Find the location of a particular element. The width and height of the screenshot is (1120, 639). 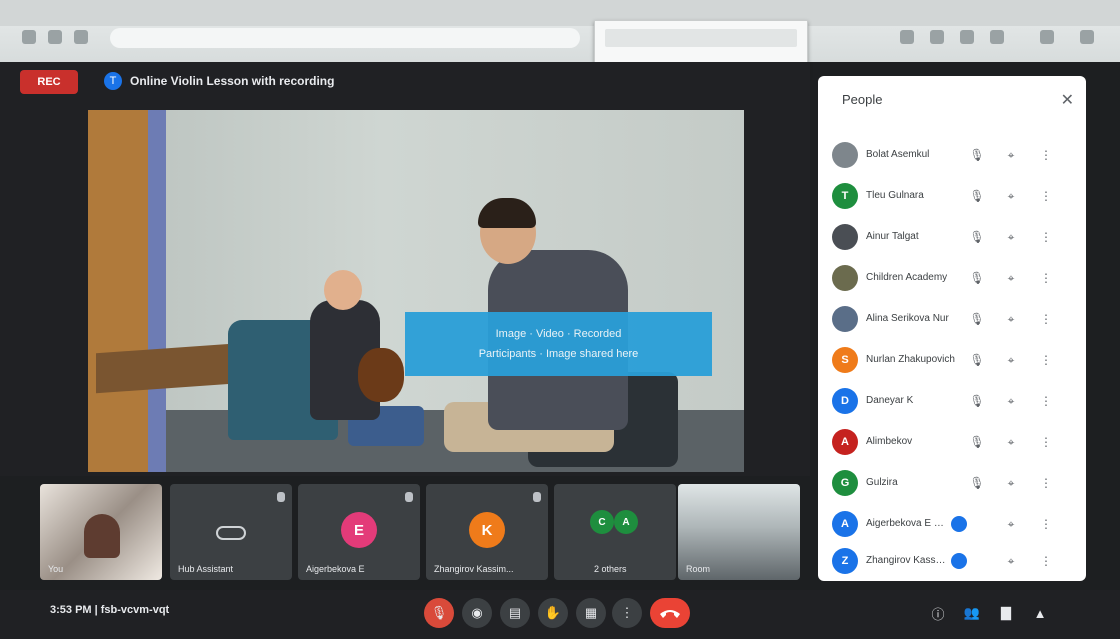

address-bar is located at coordinates (345, 38).